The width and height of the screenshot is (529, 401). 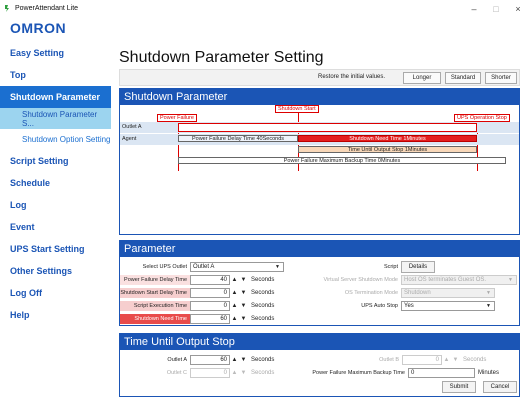 I want to click on pf-delay-unit: Seconds, so click(x=263, y=279).